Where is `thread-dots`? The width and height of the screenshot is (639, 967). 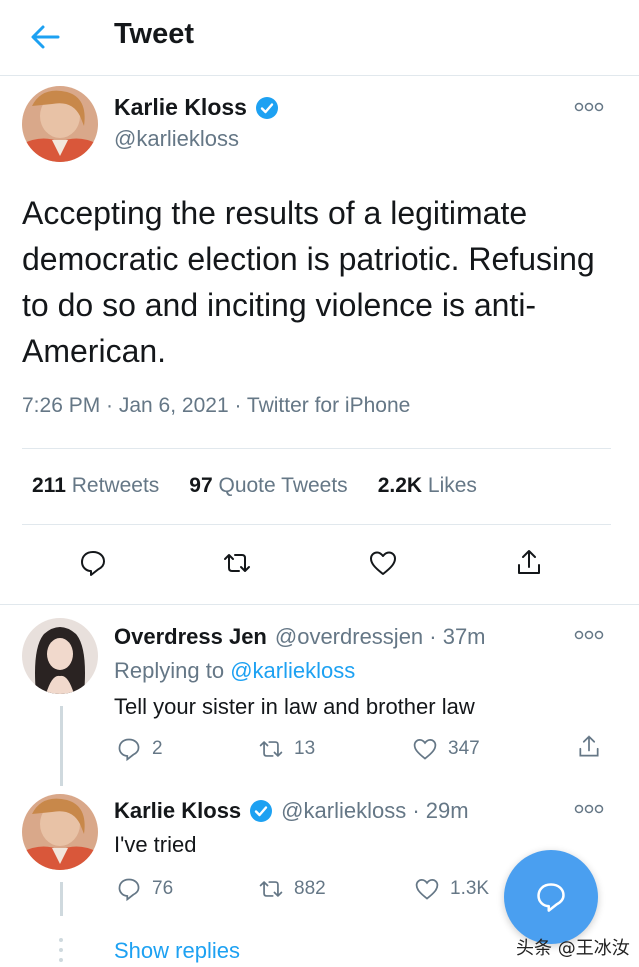 thread-dots is located at coordinates (61, 950).